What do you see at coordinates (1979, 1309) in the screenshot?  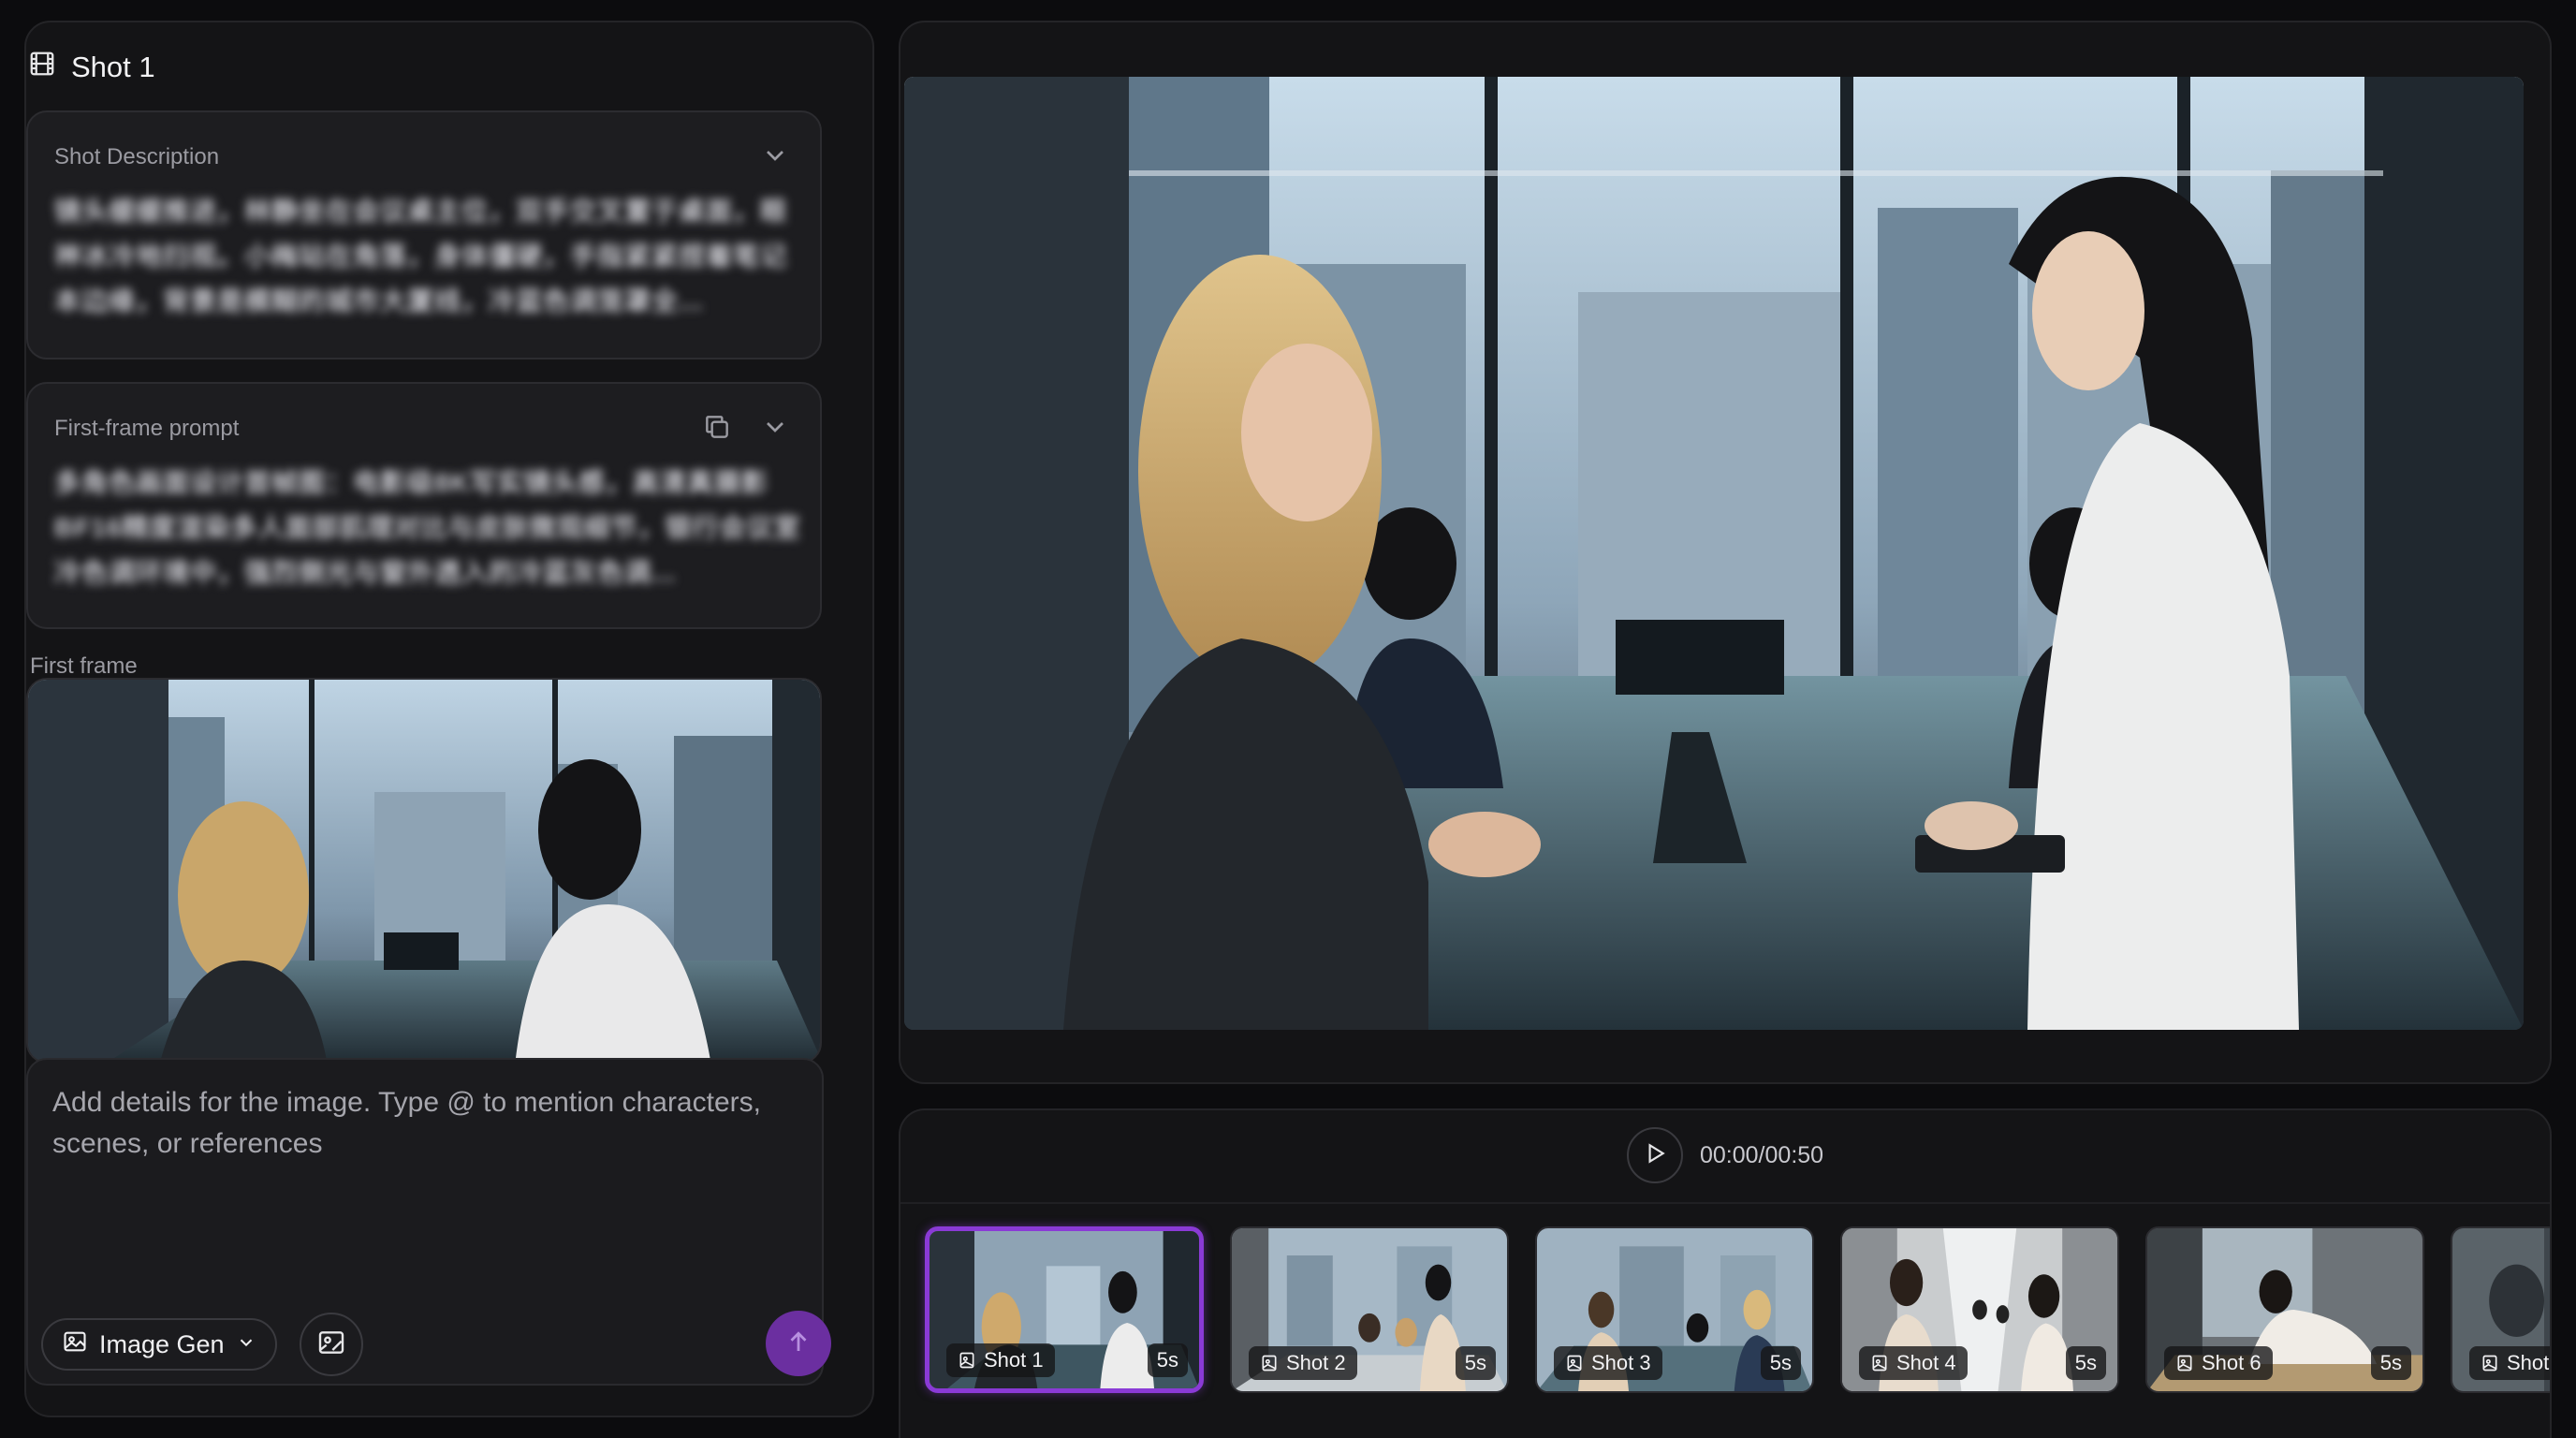 I see `shot-thumbnail-4: Shot 4 5s` at bounding box center [1979, 1309].